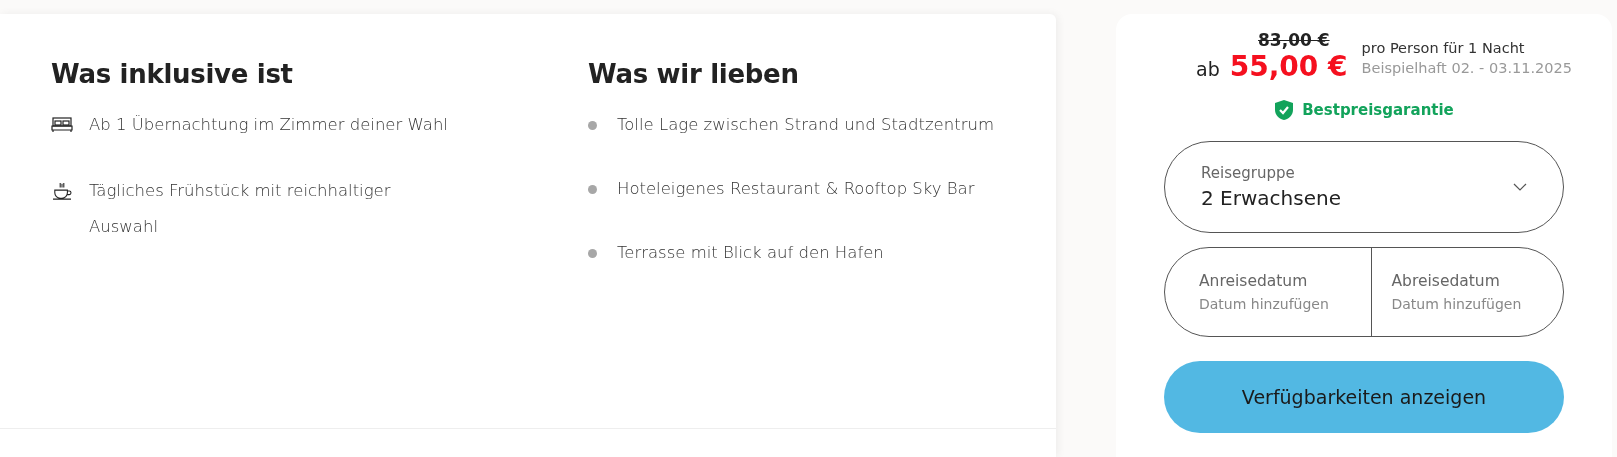  I want to click on highlight-text: Hoteleigenes Restaurant & Rooftop Sky Bar, so click(796, 189).